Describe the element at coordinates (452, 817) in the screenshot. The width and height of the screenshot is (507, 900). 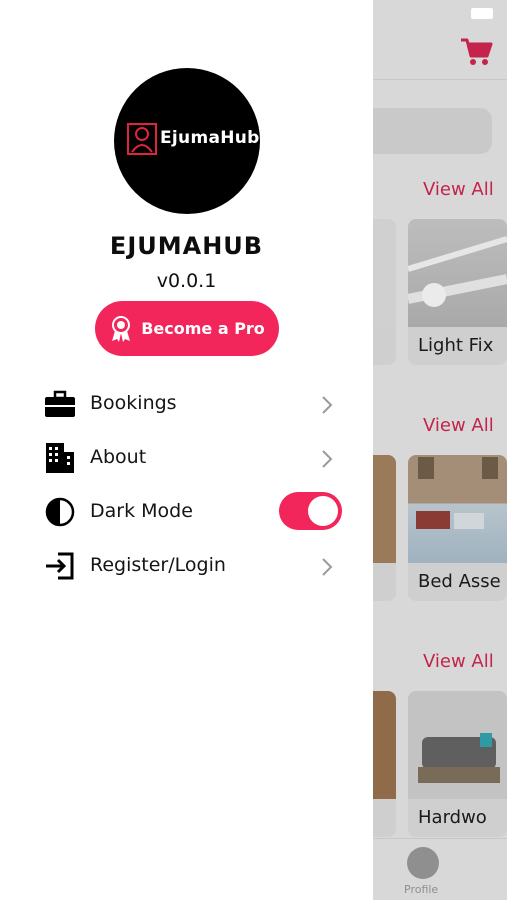
I see `product-caption: Hardwo` at that location.